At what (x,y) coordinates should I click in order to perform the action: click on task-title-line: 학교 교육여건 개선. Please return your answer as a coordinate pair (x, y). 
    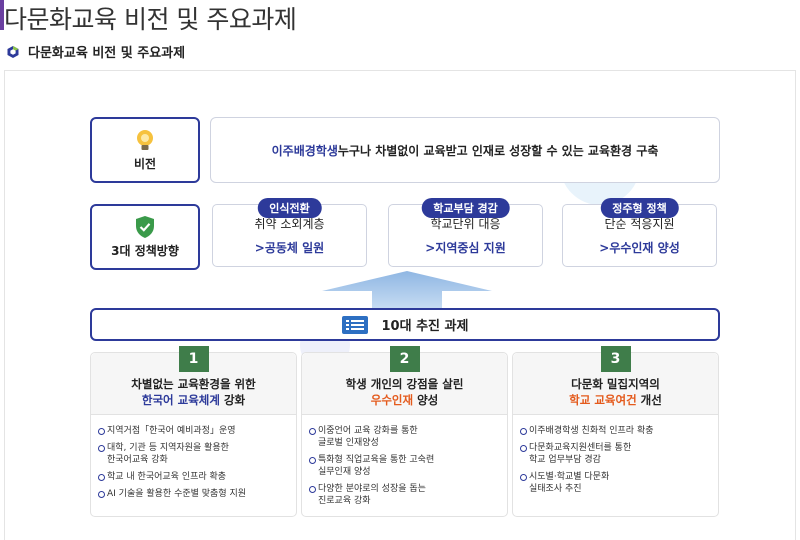
    Looking at the image, I should click on (615, 400).